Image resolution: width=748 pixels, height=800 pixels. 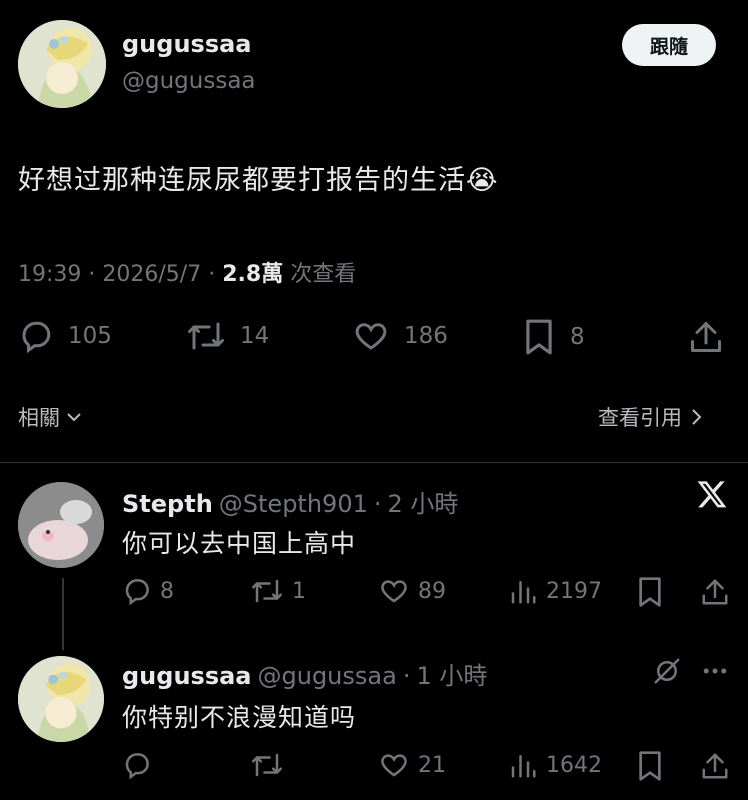 I want to click on avatar-gugussaa-reply, so click(x=61, y=699).